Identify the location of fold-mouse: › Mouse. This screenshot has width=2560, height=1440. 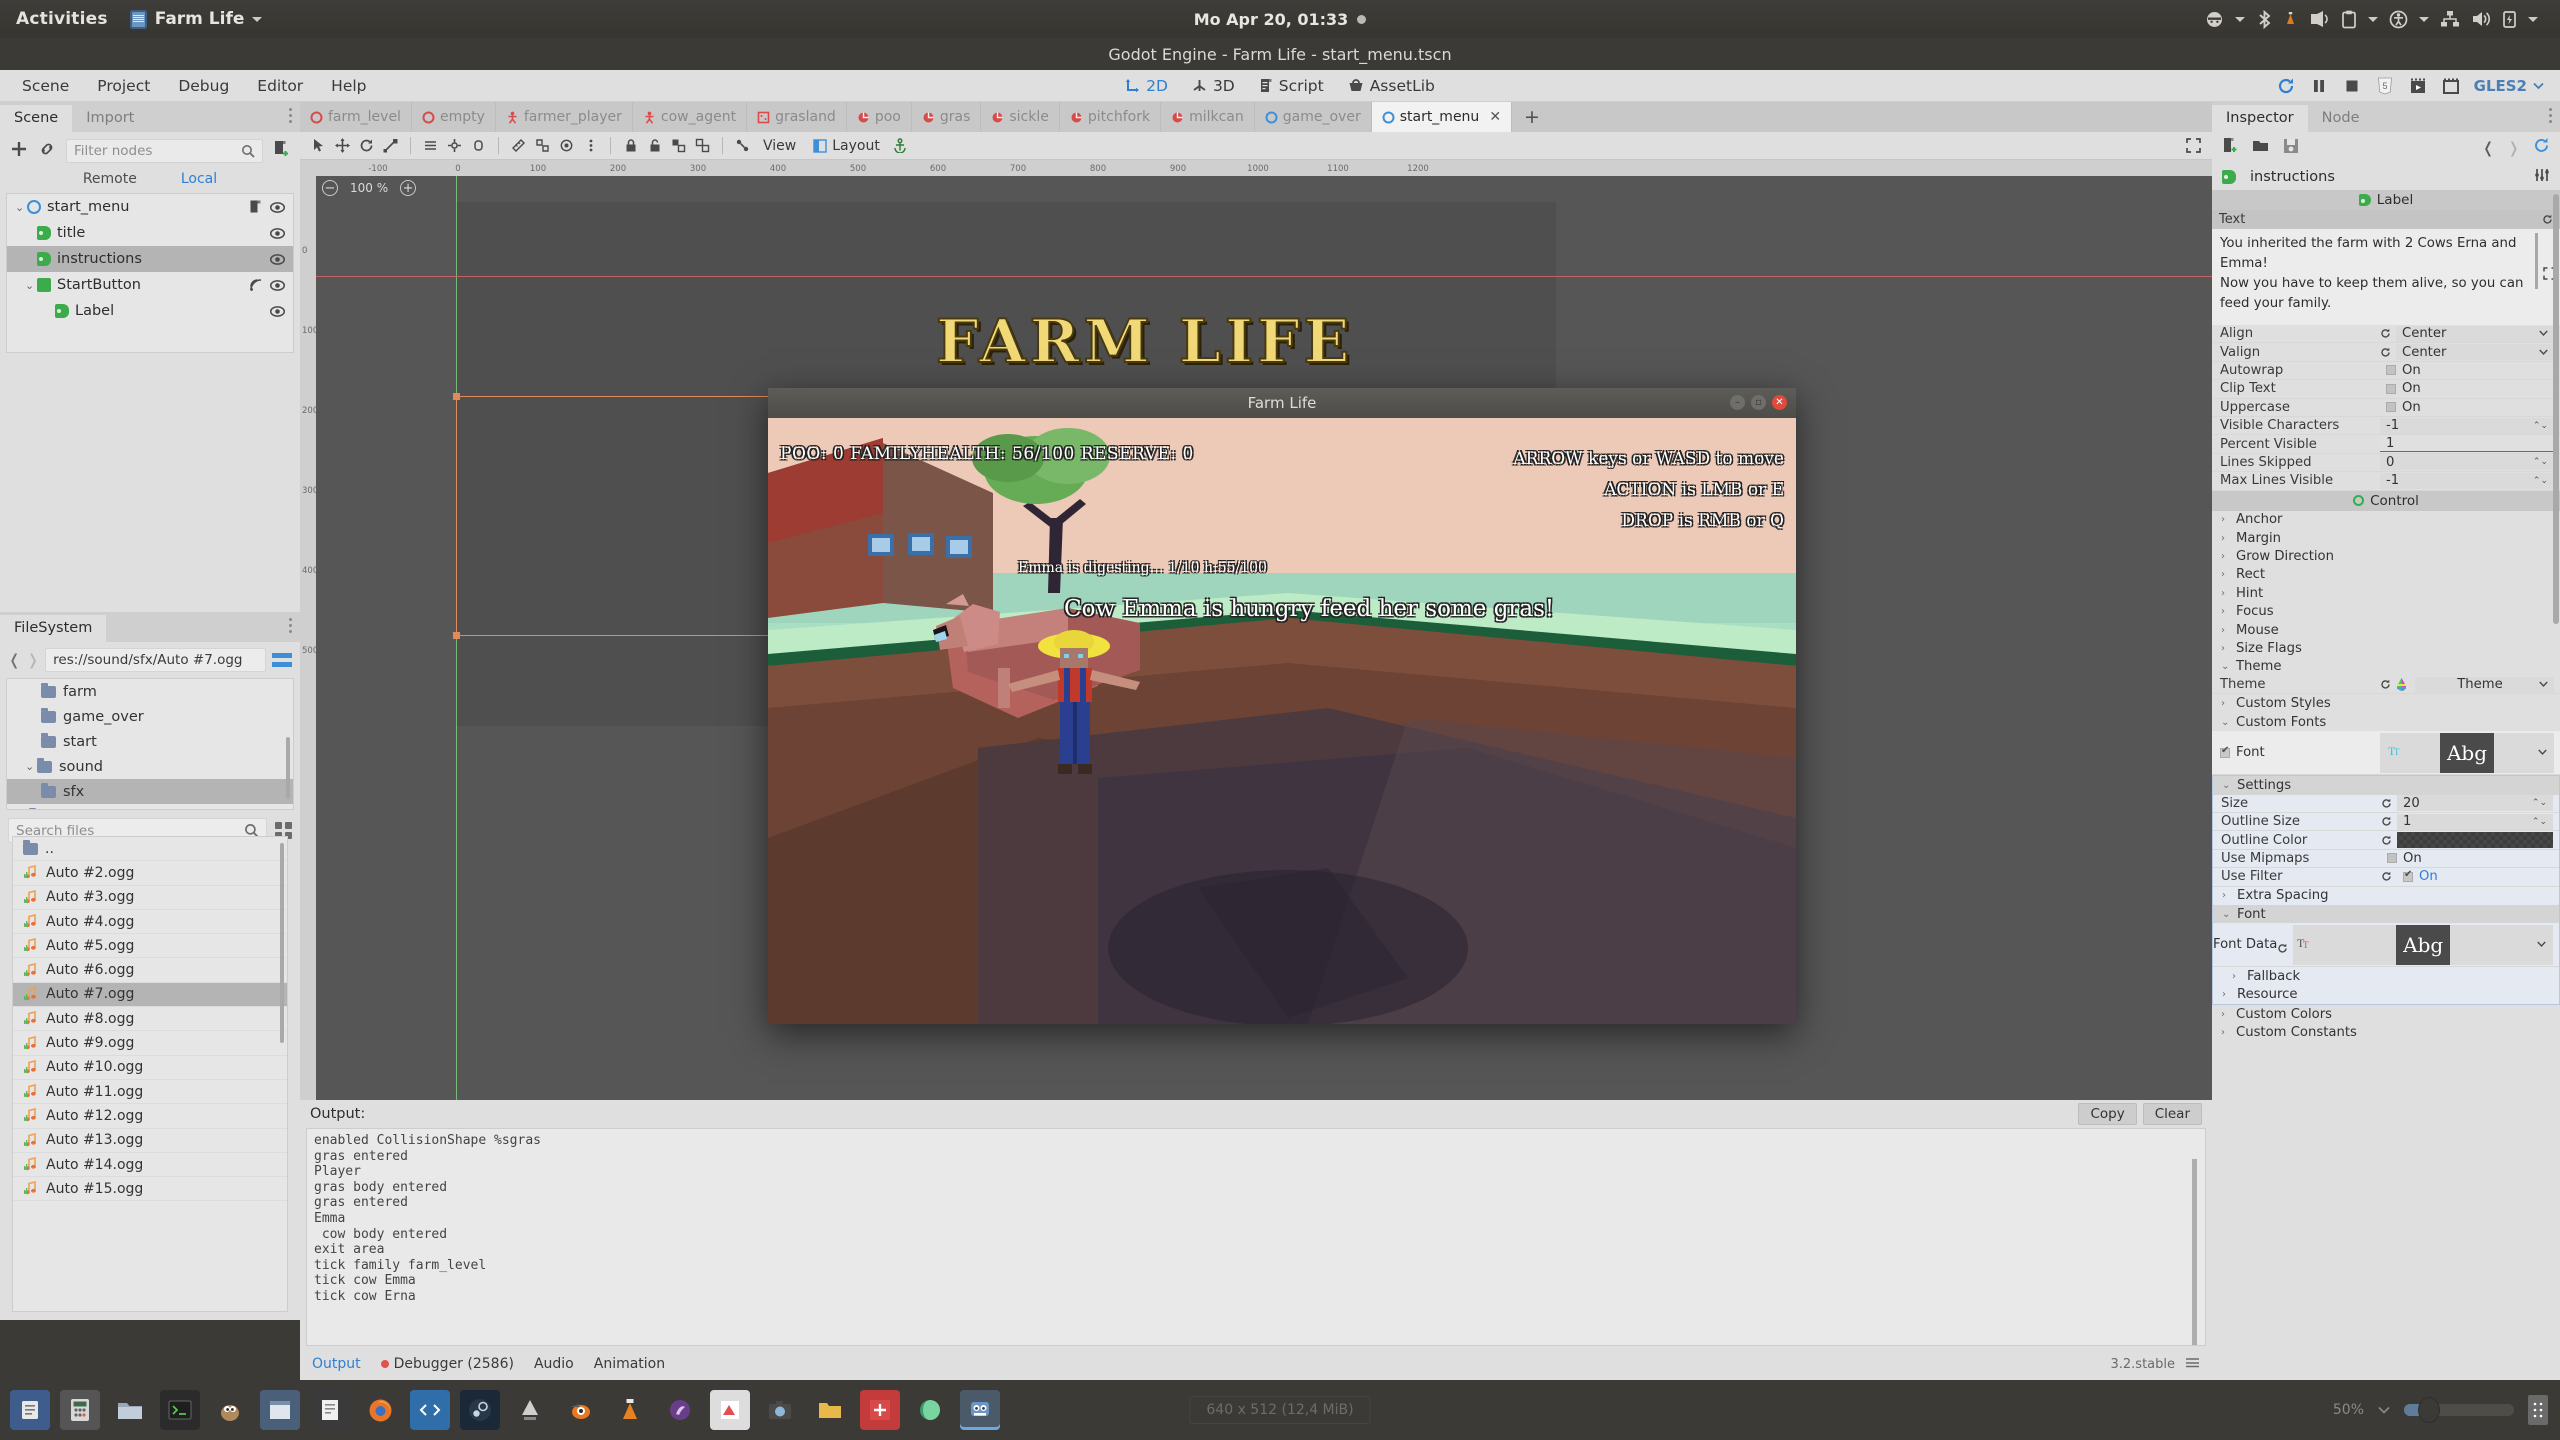
(2386, 630).